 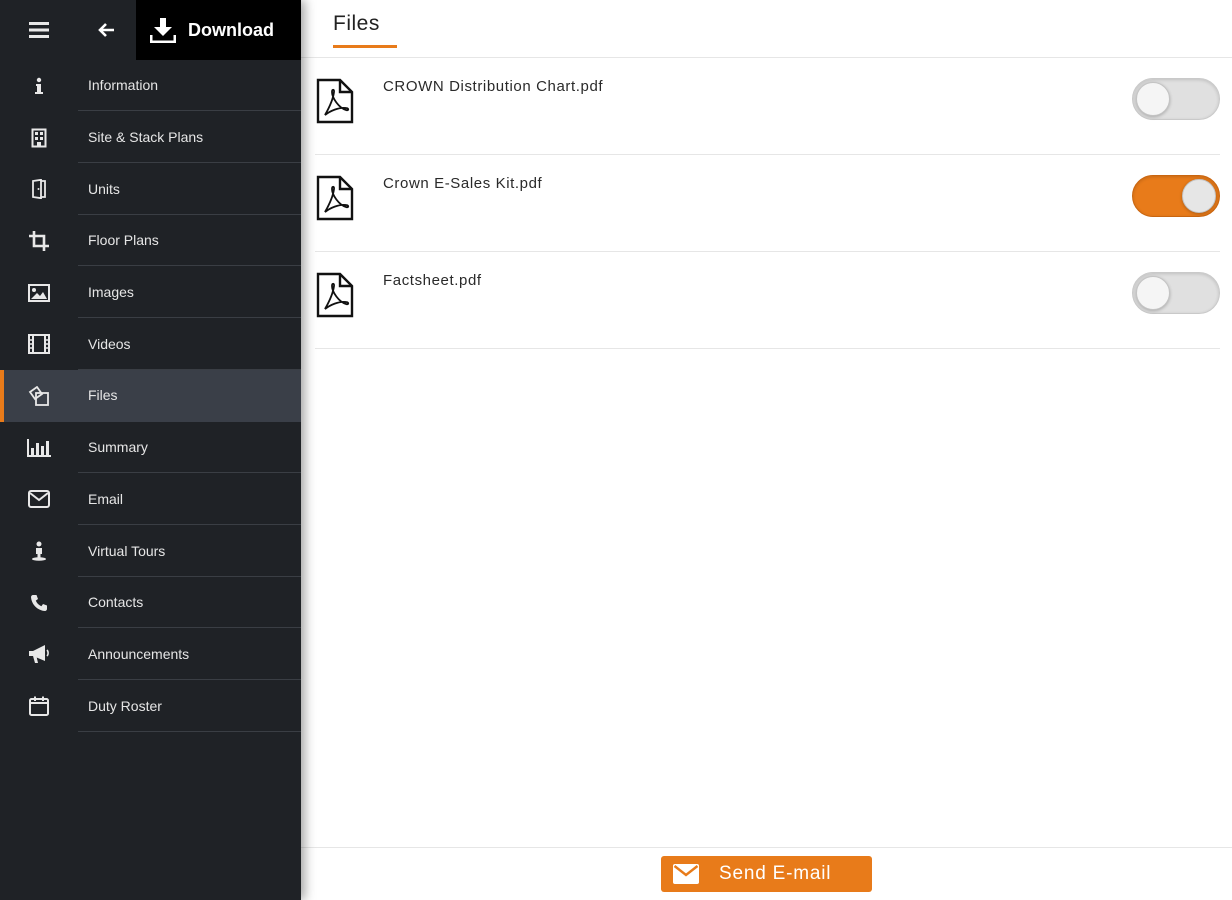 I want to click on sidebar-item-duty-roster: Duty Roster, so click(x=150, y=706).